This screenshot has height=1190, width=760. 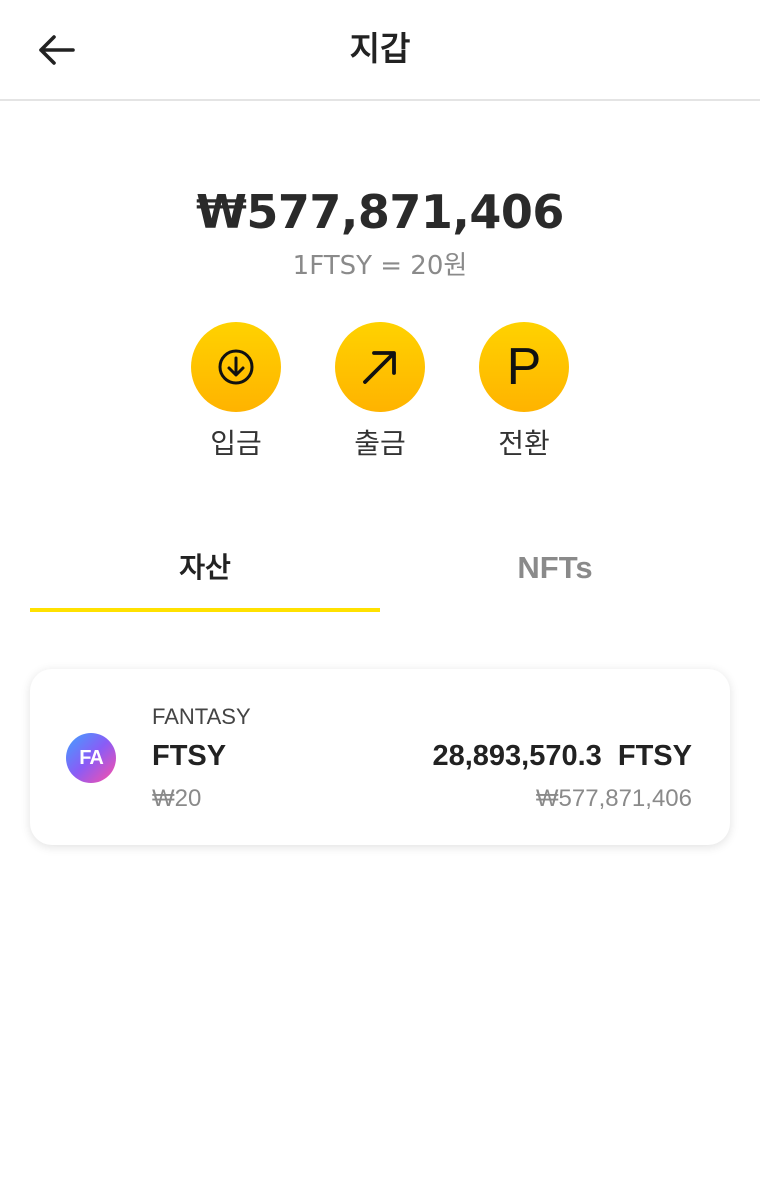 I want to click on withdraw-icon-circle, so click(x=380, y=367).